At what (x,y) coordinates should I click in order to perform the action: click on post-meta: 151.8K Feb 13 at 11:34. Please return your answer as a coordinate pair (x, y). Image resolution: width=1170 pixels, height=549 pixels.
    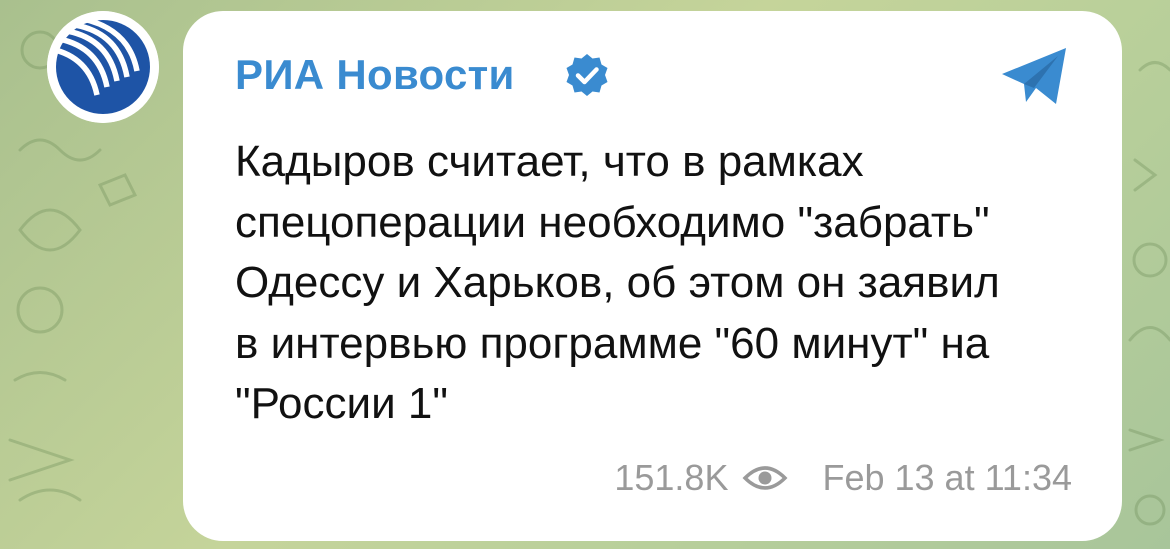
    Looking at the image, I should click on (843, 478).